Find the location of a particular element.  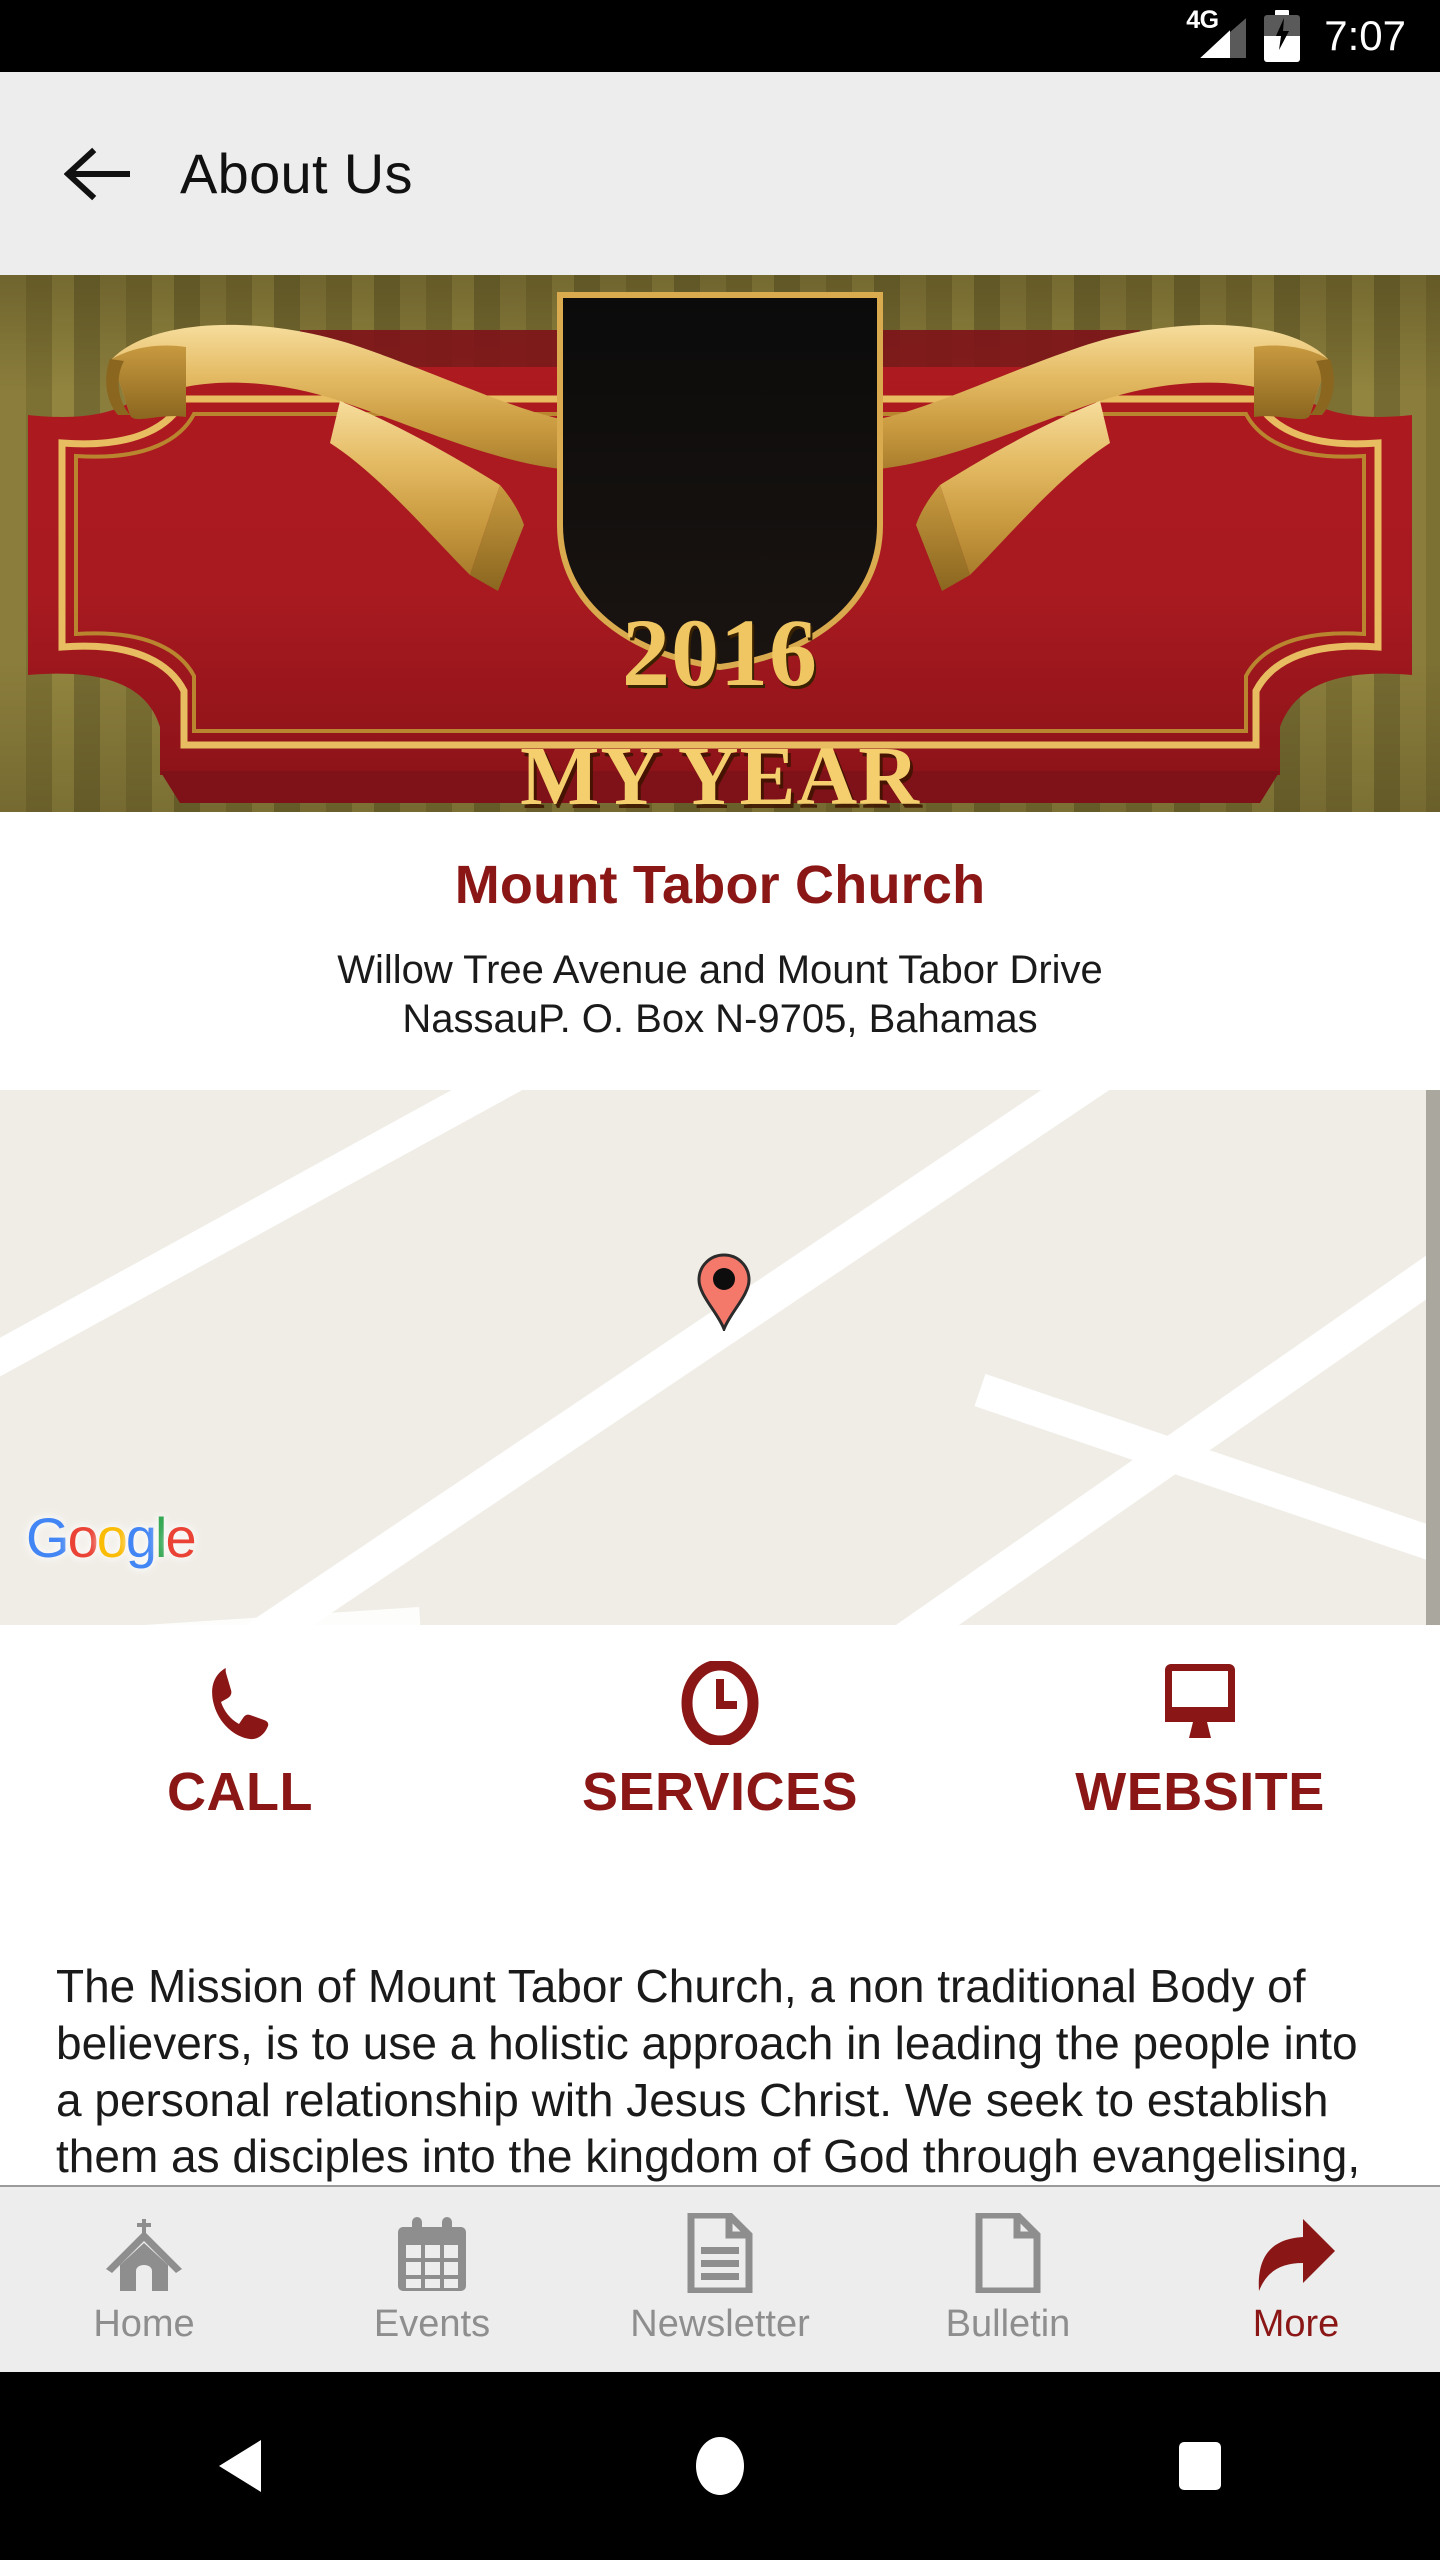

system-home-button is located at coordinates (720, 2466).